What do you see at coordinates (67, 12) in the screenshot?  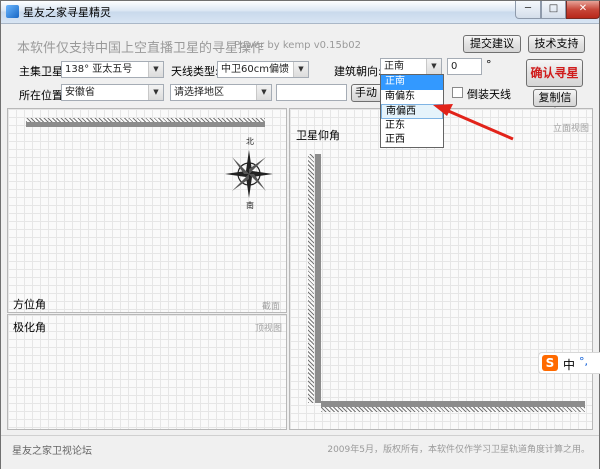 I see `window-title: 星友之家寻星精灵` at bounding box center [67, 12].